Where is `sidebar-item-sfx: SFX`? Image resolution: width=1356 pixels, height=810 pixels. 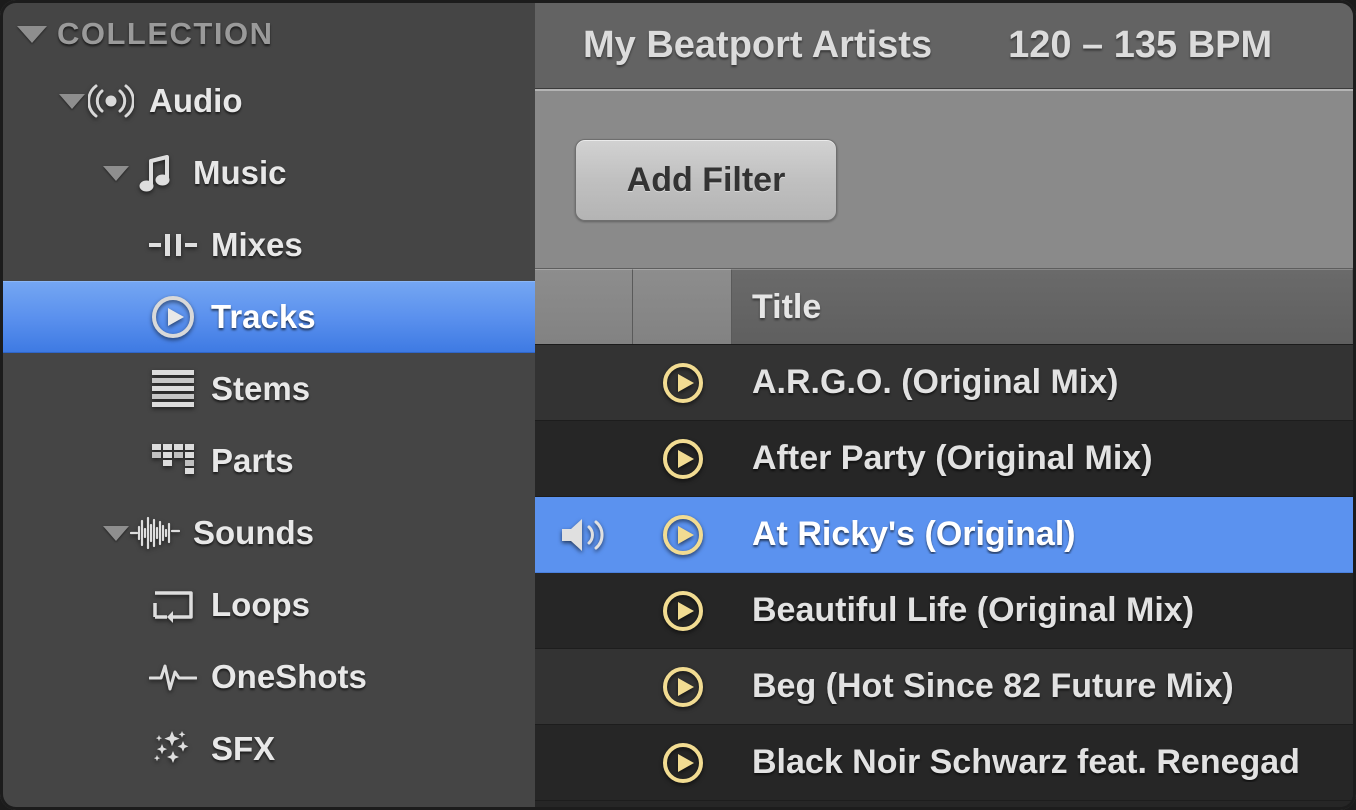
sidebar-item-sfx: SFX is located at coordinates (269, 749).